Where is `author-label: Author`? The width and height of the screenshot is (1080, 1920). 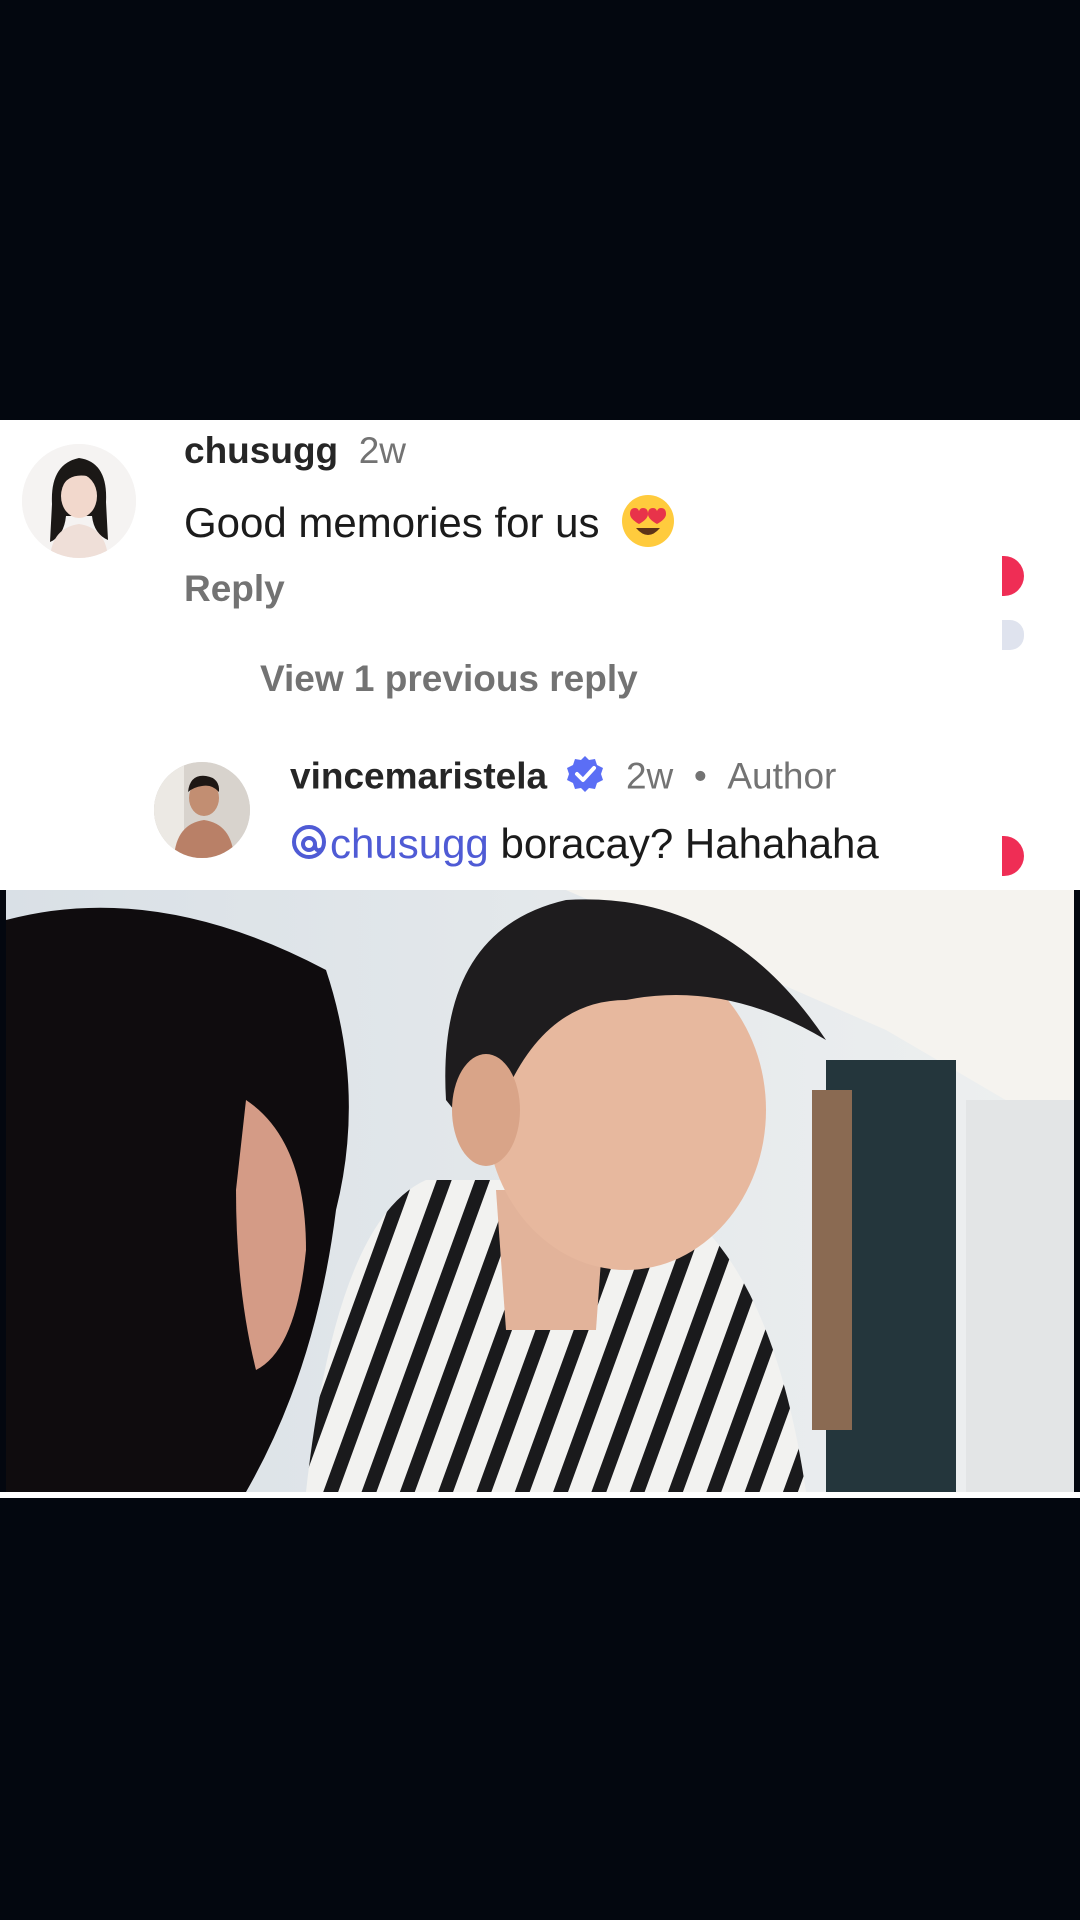
author-label: Author is located at coordinates (782, 776).